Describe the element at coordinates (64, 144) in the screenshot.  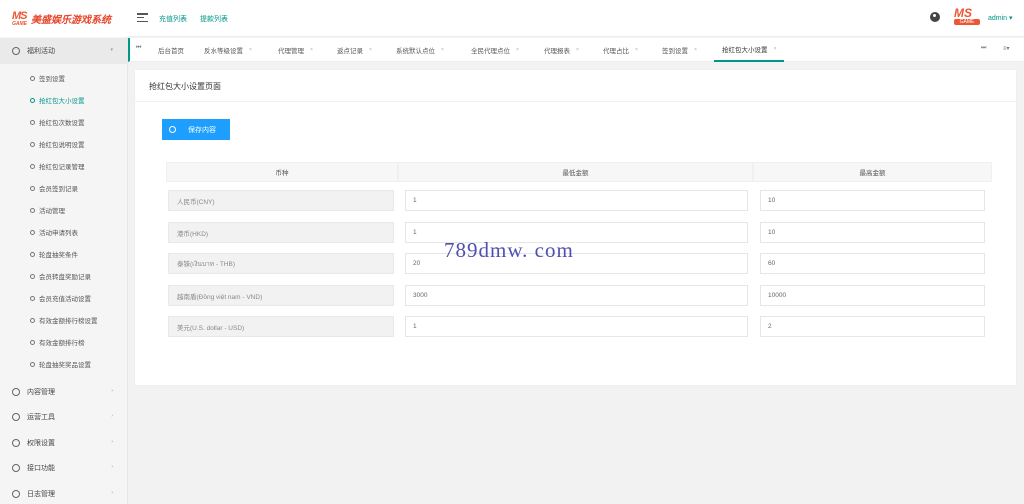
I see `sidebar-item-redpacket-desc: 抢红包说明设置` at that location.